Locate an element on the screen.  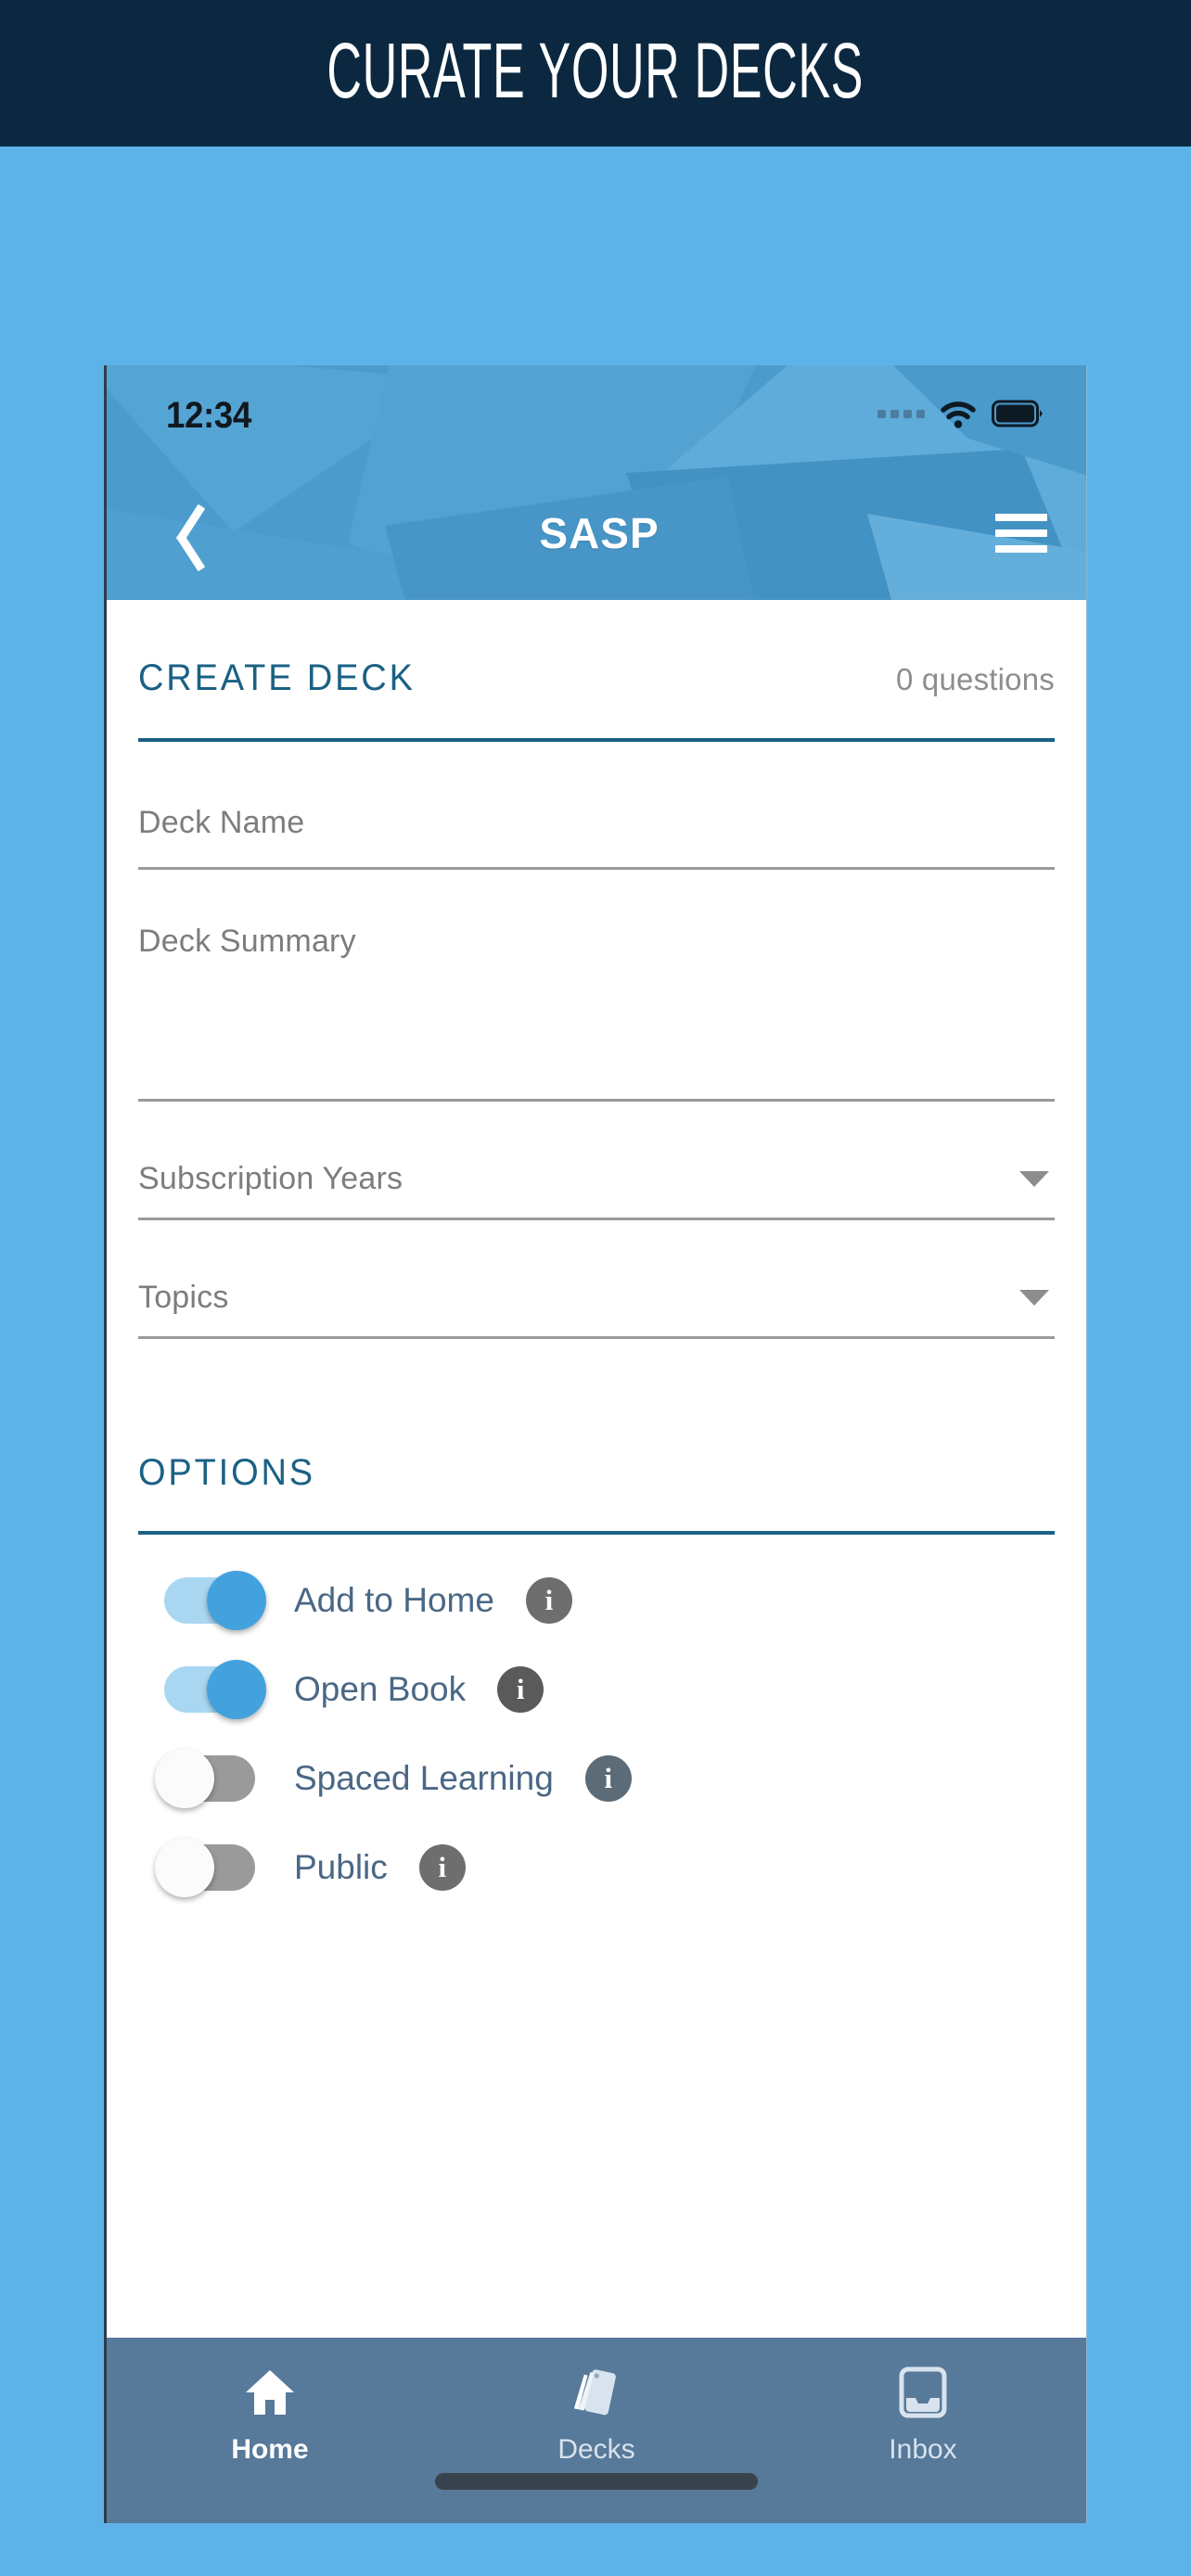
deck-summary-placeholder: Deck Summary is located at coordinates (247, 941).